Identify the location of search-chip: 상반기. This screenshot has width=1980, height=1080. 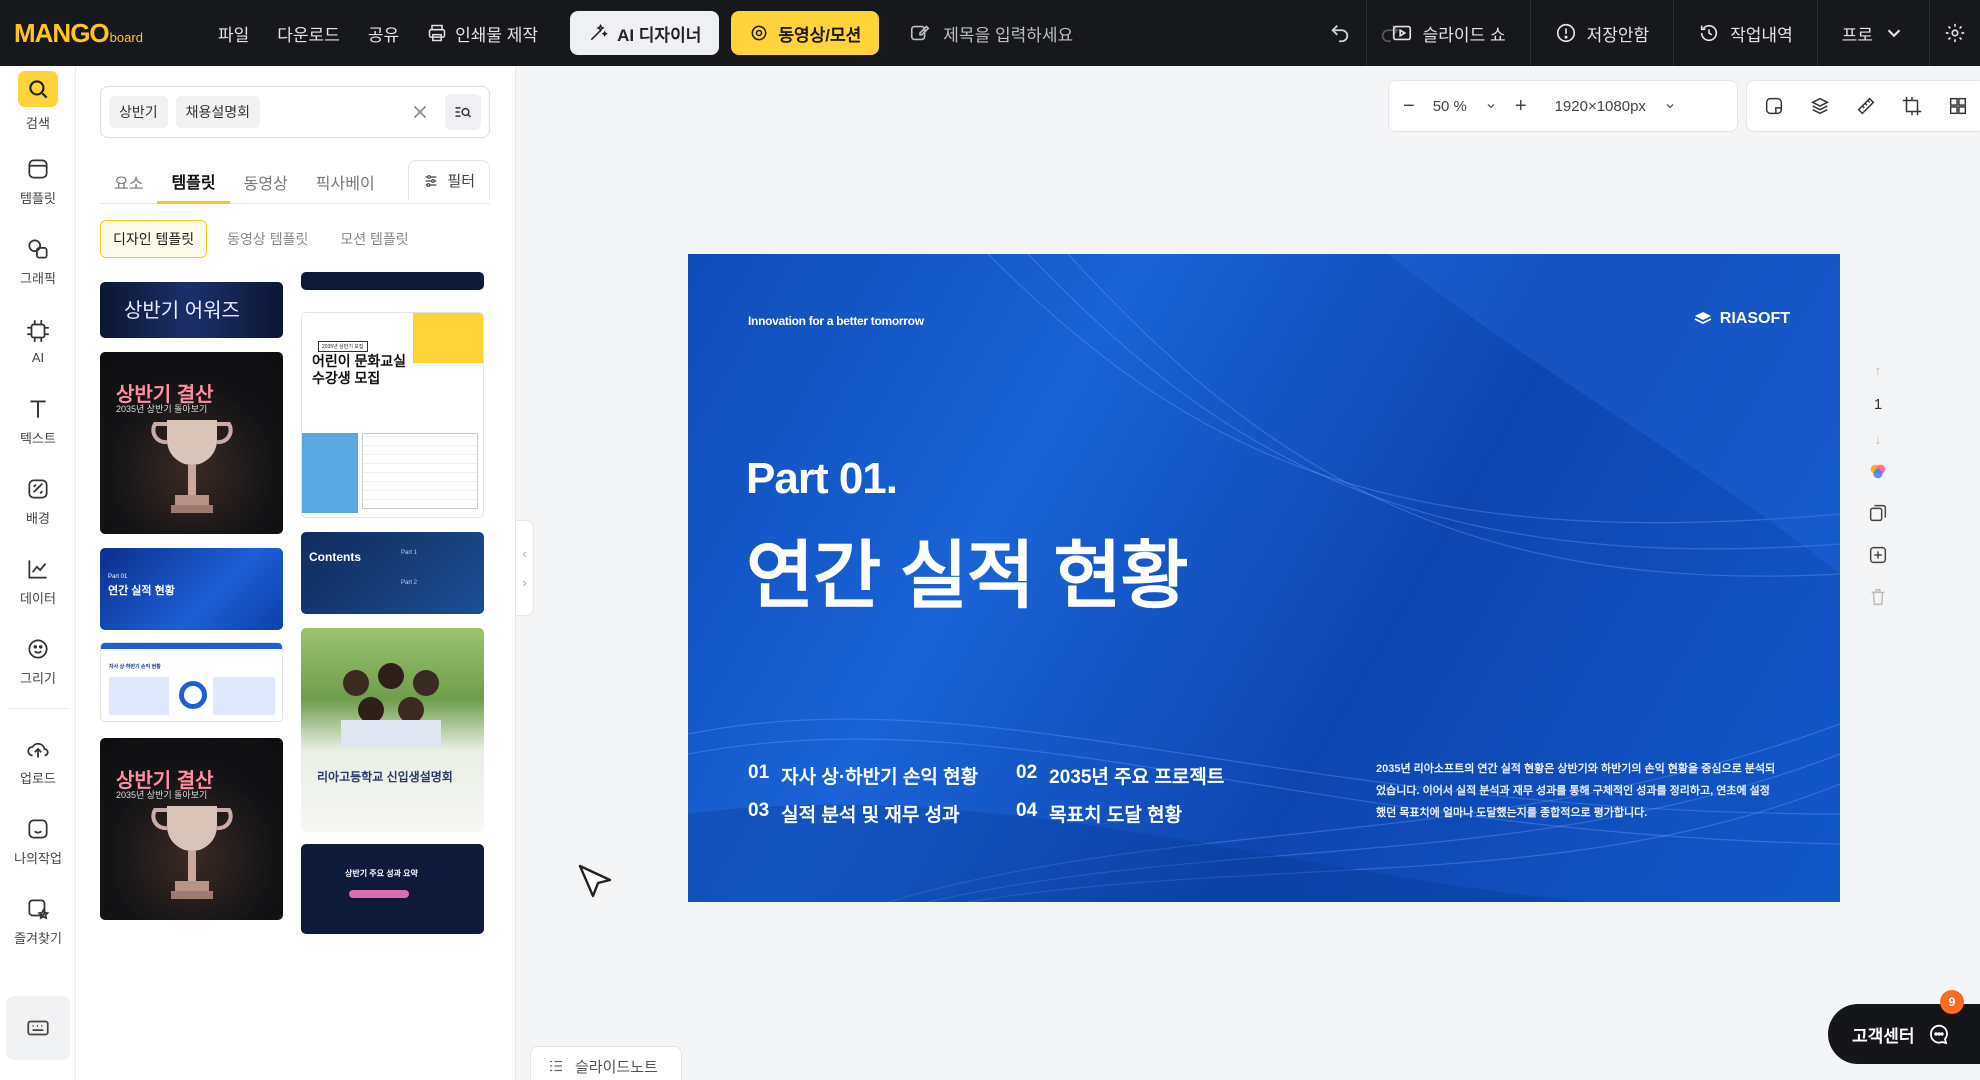
(138, 112).